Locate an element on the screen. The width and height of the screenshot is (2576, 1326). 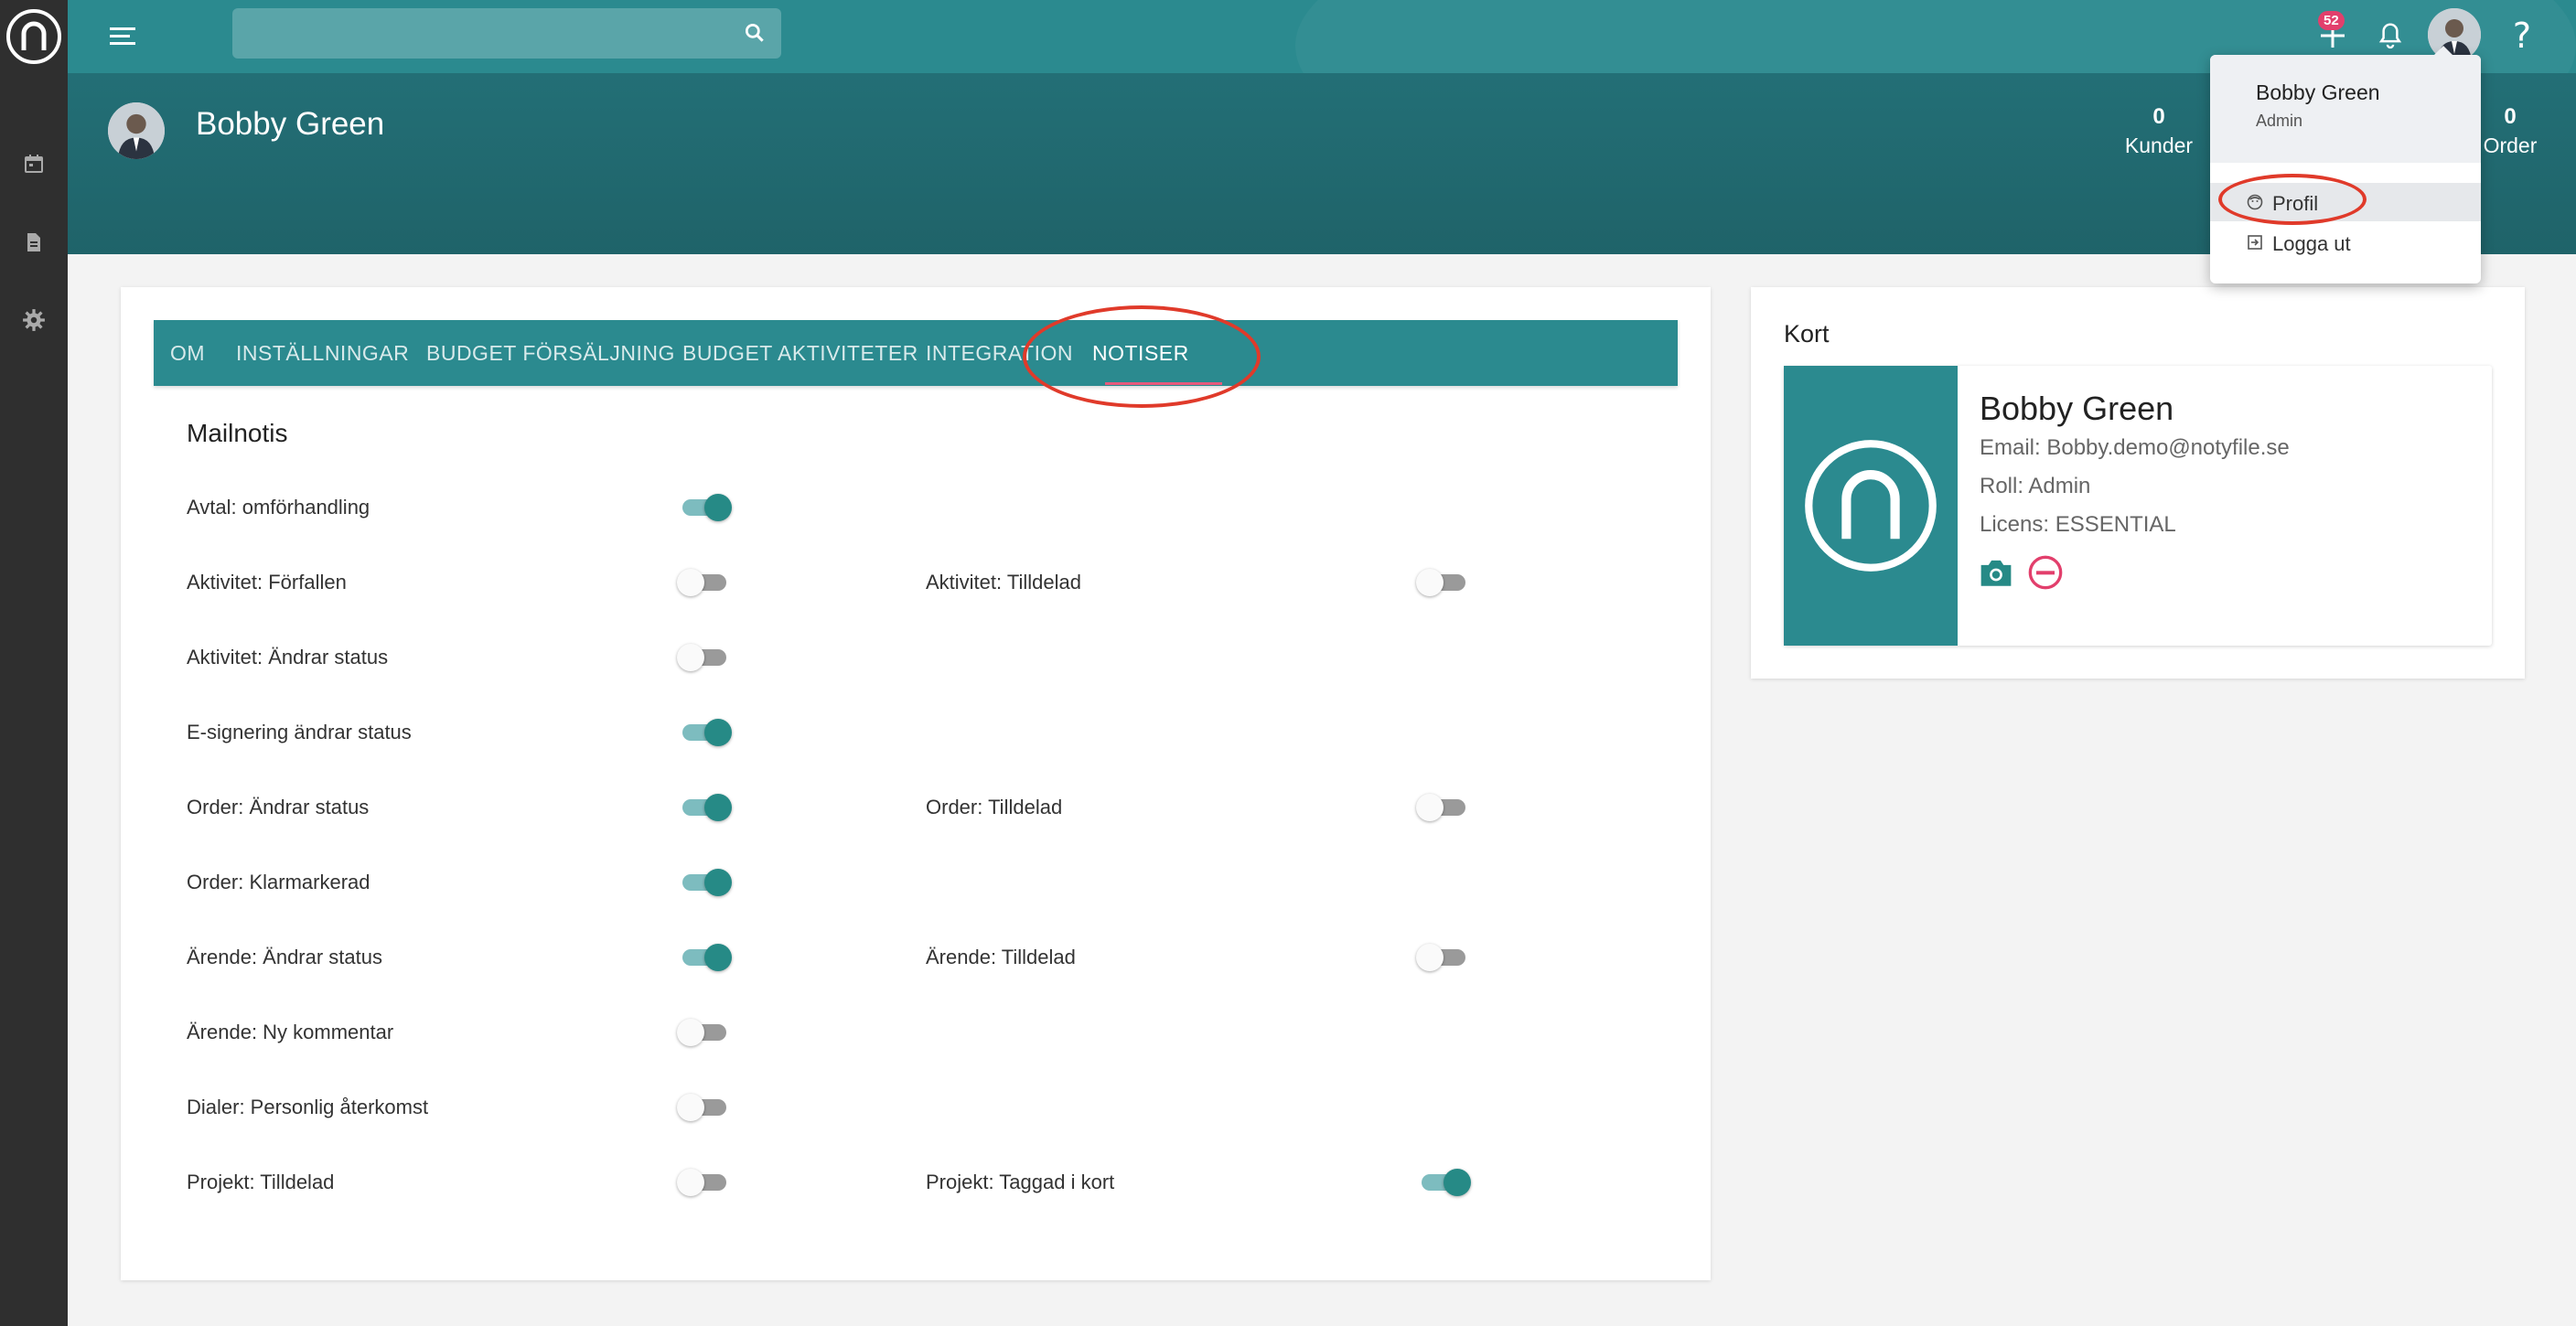
card-name: Bobby Green is located at coordinates (2077, 408).